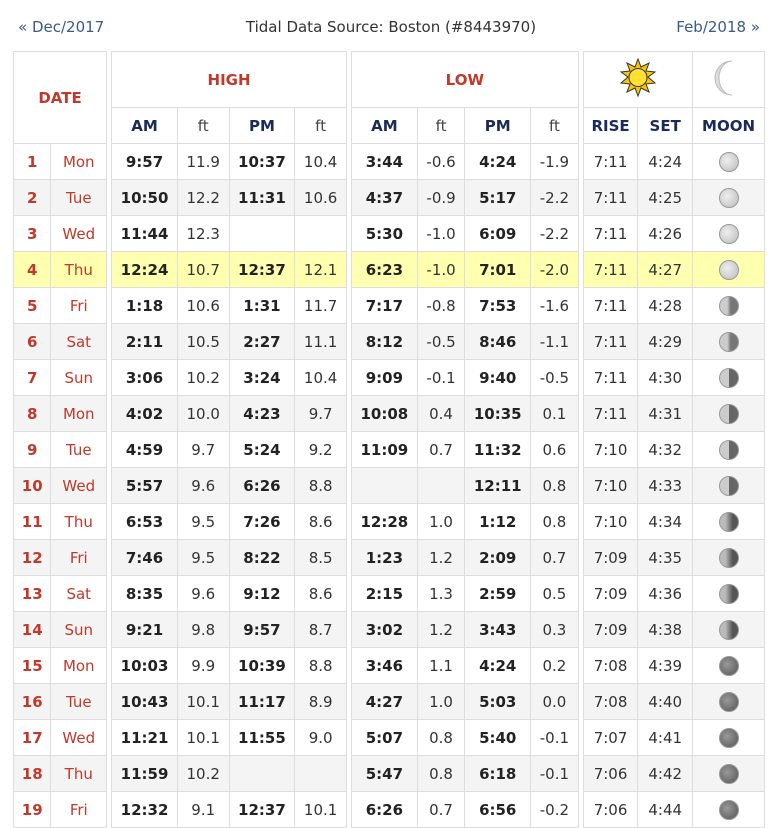  What do you see at coordinates (262, 521) in the screenshot?
I see `high-pm-time: 7:26` at bounding box center [262, 521].